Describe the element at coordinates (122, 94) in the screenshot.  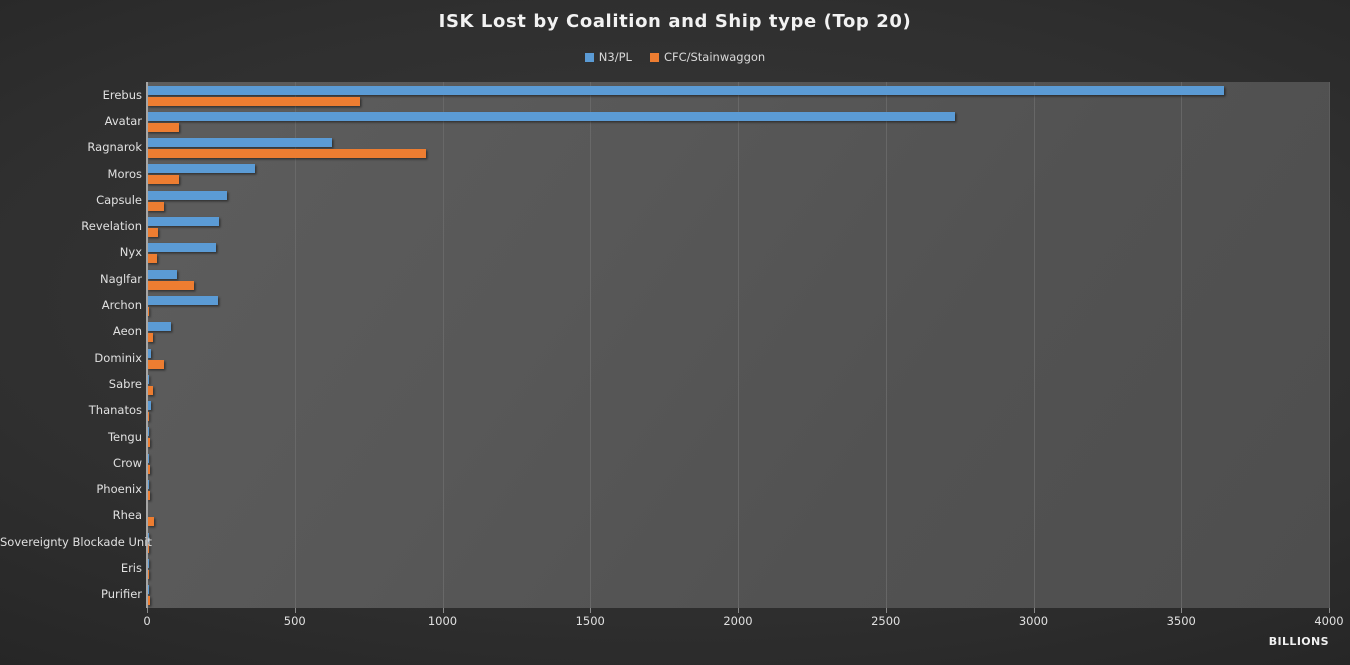
I see `y-axis-tick-label: Erebus` at that location.